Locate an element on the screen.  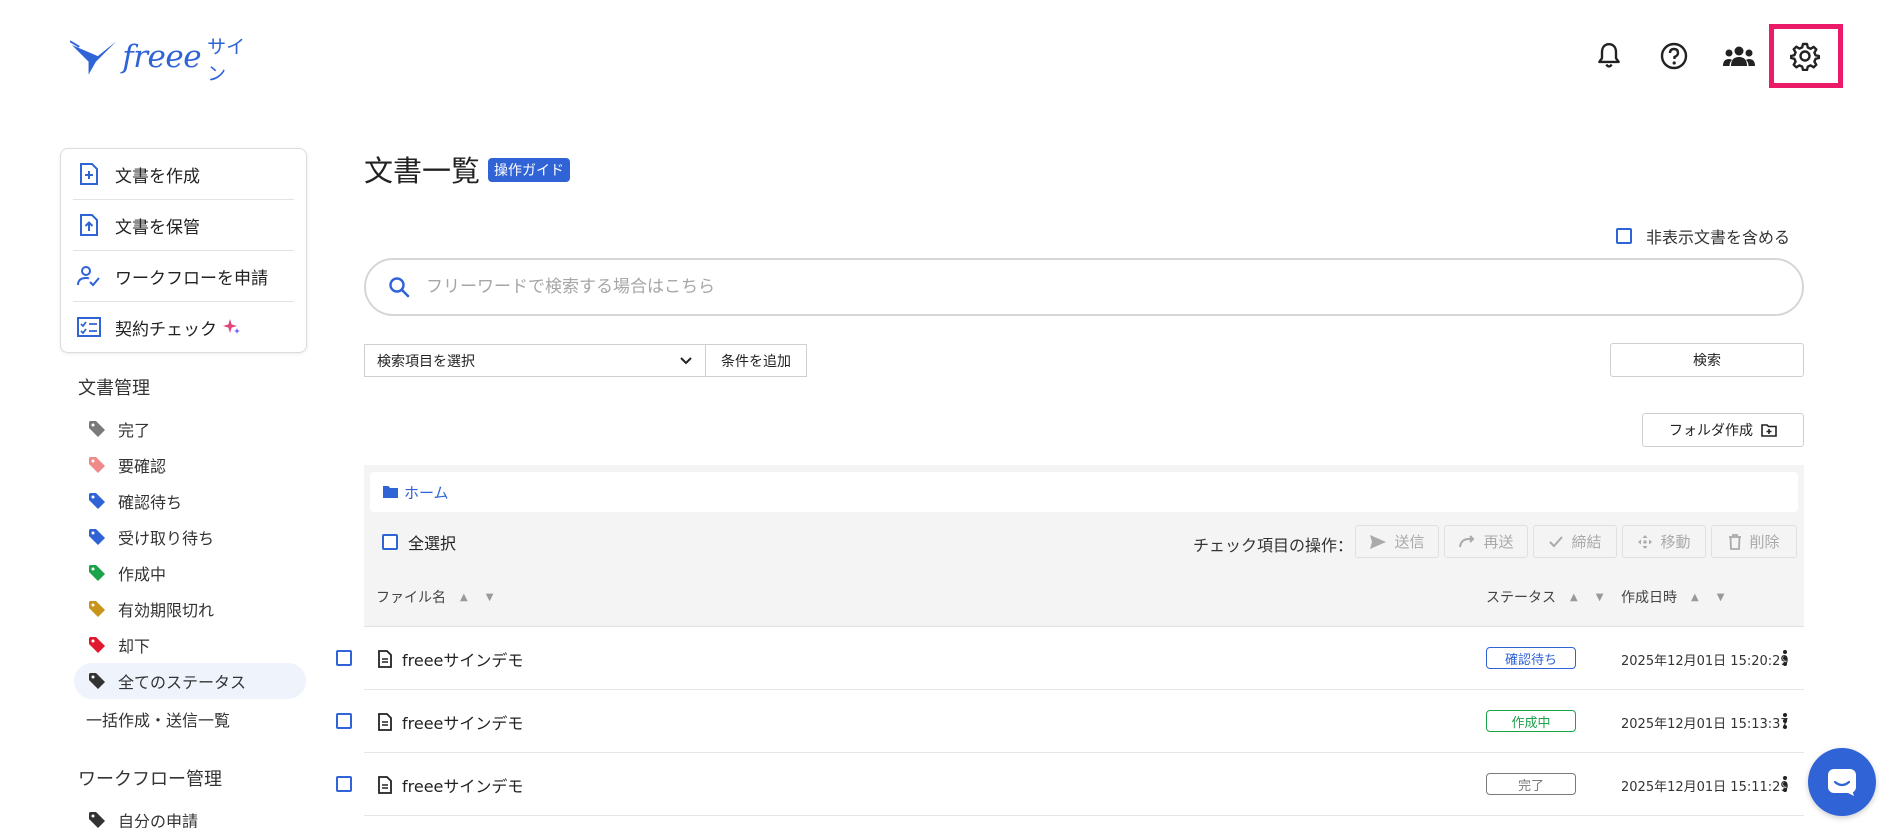
status-item-label: 作成中 is located at coordinates (142, 574).